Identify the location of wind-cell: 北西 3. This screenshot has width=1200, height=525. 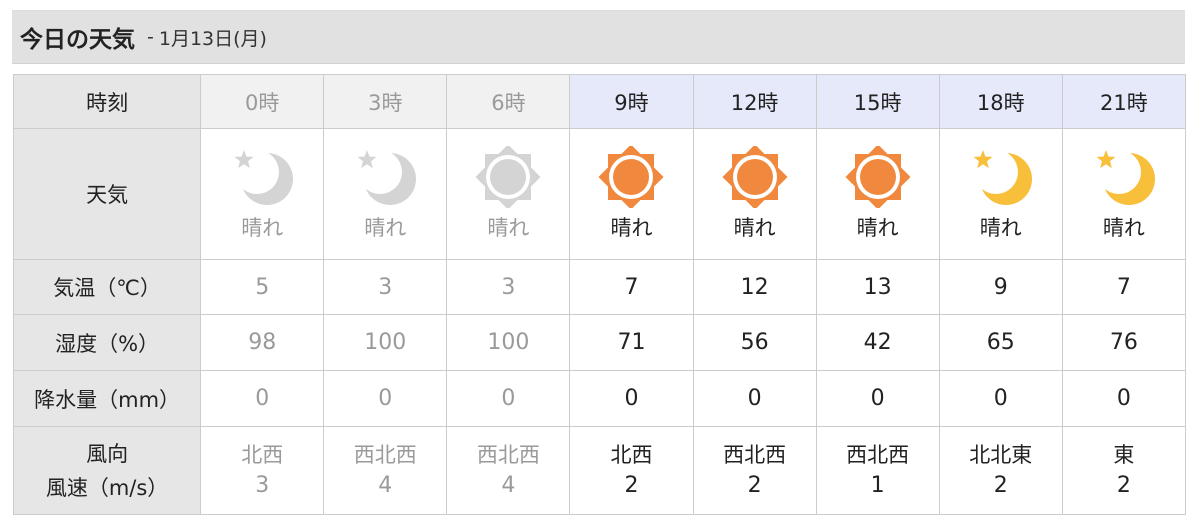
(262, 470).